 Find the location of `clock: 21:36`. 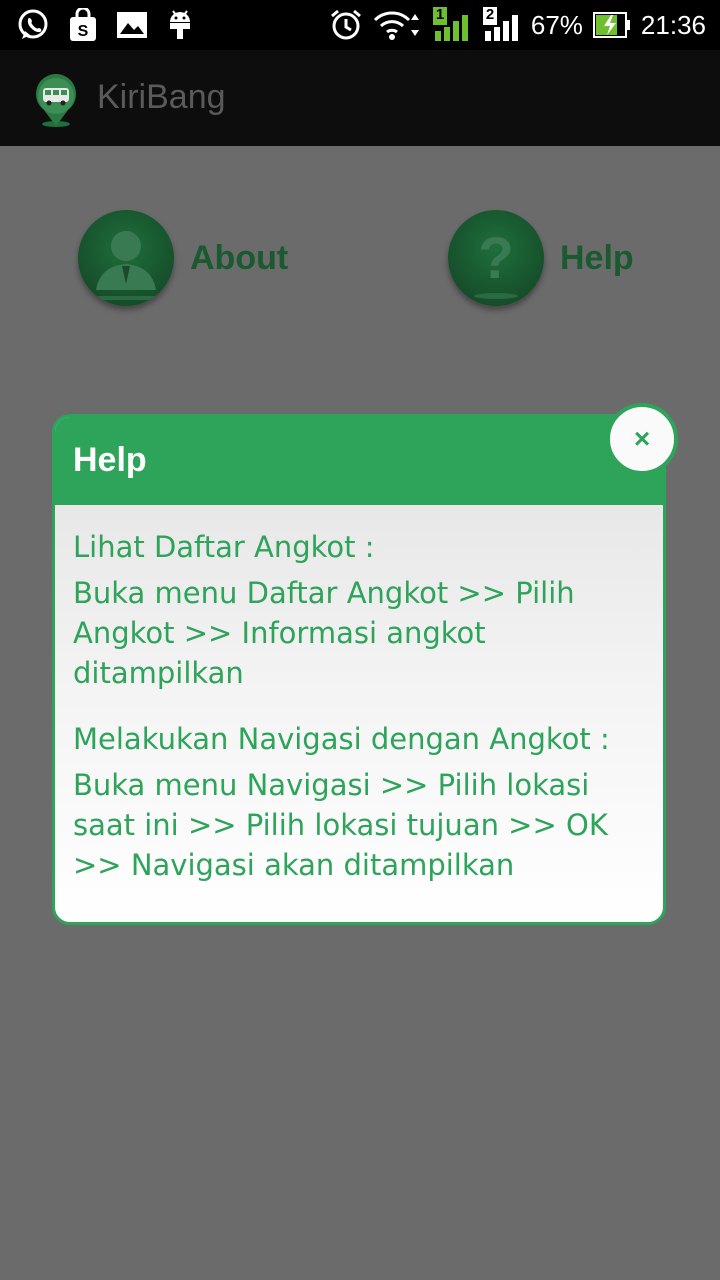

clock: 21:36 is located at coordinates (673, 24).